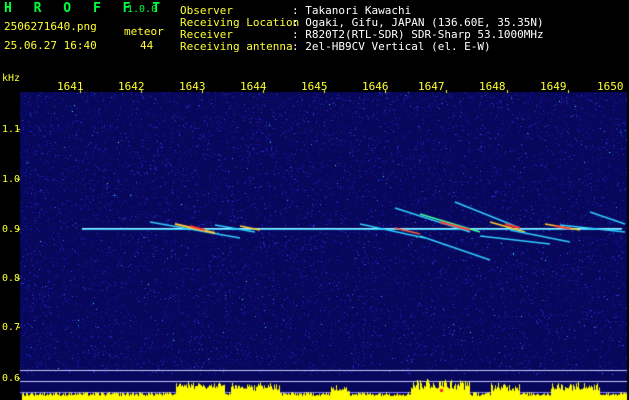  What do you see at coordinates (492, 86) in the screenshot?
I see `x-tick: 1648` at bounding box center [492, 86].